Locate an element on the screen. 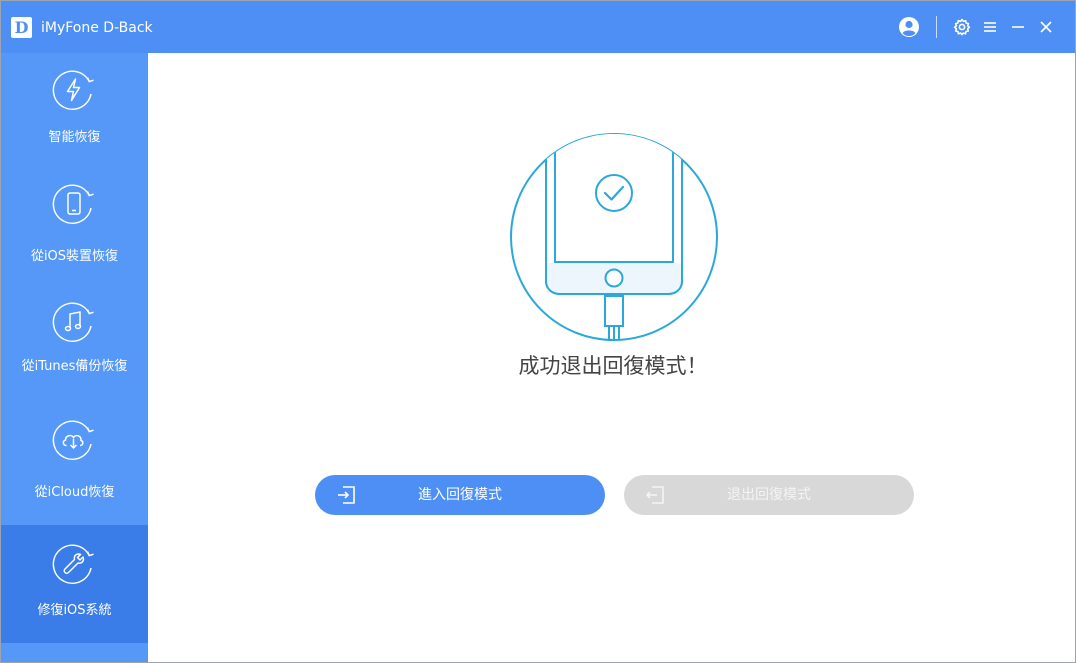 The image size is (1076, 663). ios-device-icon is located at coordinates (73, 204).